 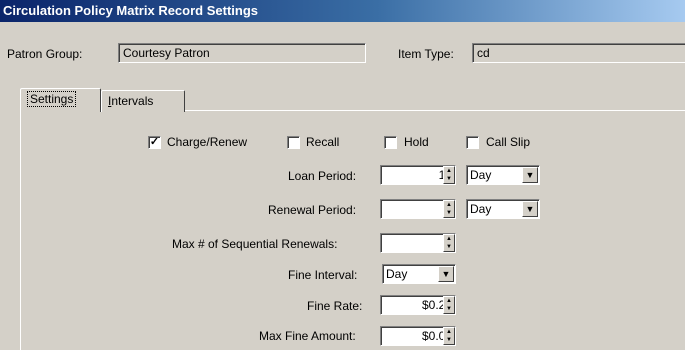 I want to click on recall-checkbox, so click(x=293, y=142).